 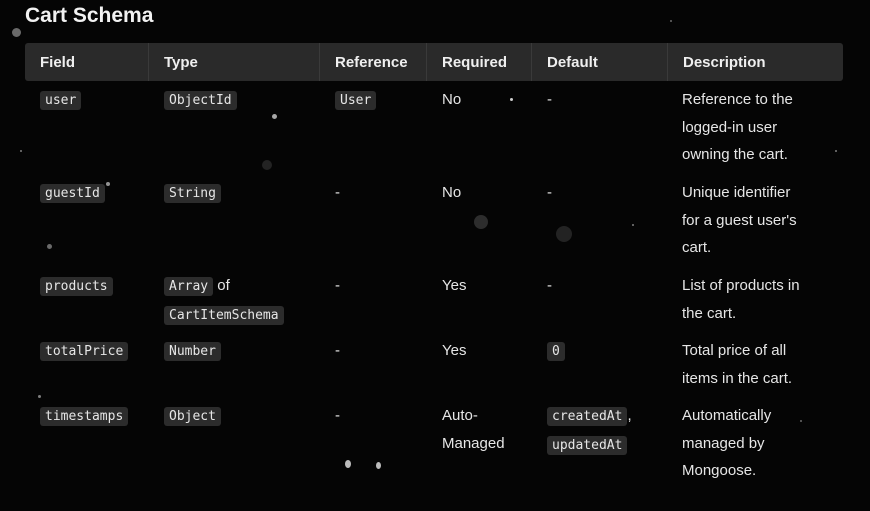 What do you see at coordinates (234, 62) in the screenshot?
I see `header-type: Type` at bounding box center [234, 62].